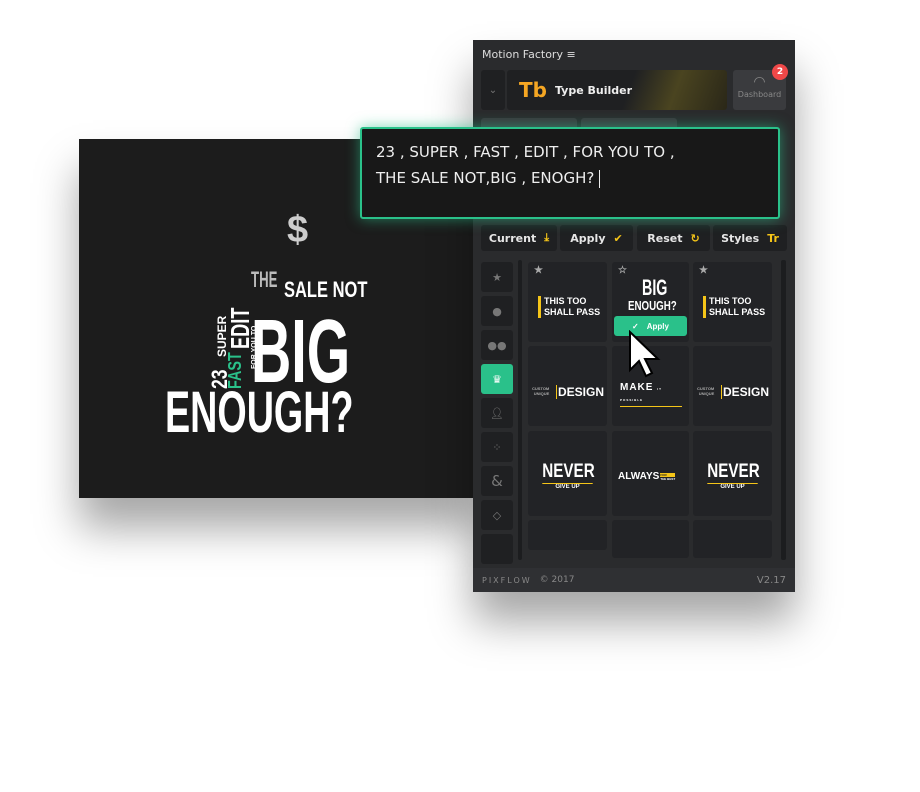  I want to click on diamond-icon: ◇, so click(497, 515).